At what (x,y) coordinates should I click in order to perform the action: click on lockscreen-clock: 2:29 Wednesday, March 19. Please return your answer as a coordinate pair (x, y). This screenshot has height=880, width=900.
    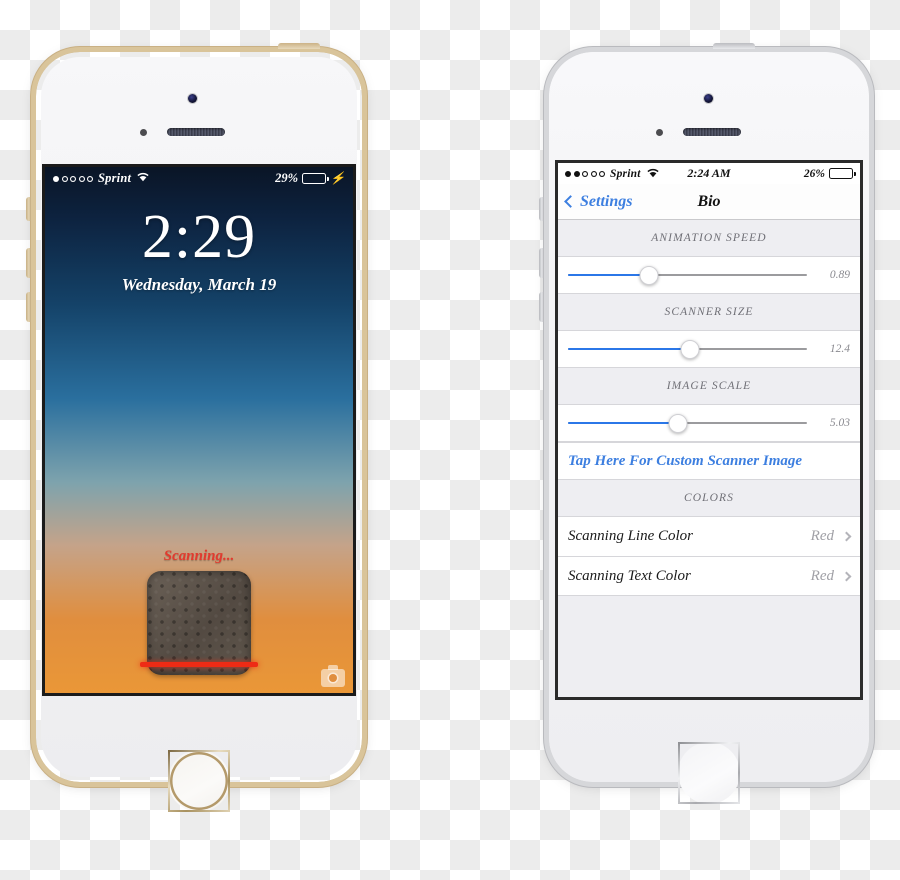
    Looking at the image, I should click on (199, 250).